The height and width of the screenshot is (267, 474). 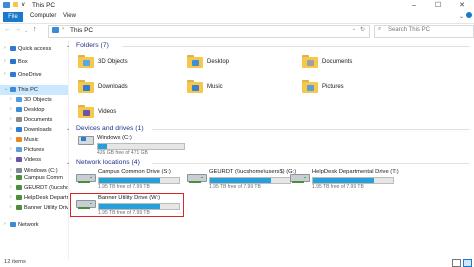 I want to click on collapse-folders-icon: ⌄, so click(x=68, y=46).